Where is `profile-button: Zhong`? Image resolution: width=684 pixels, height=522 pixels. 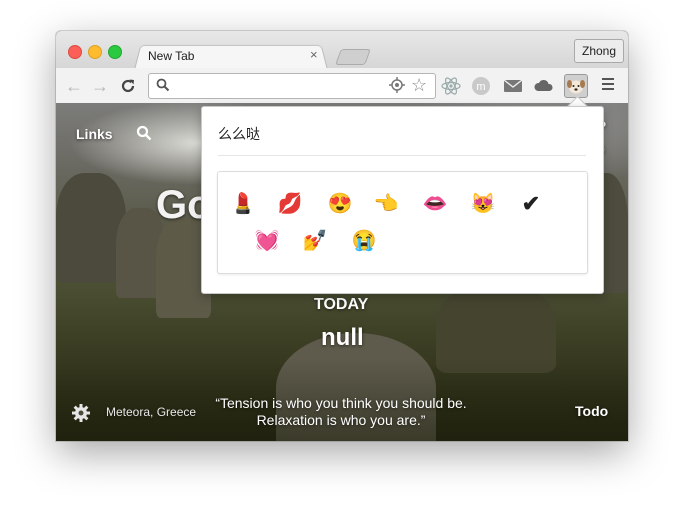 profile-button: Zhong is located at coordinates (599, 51).